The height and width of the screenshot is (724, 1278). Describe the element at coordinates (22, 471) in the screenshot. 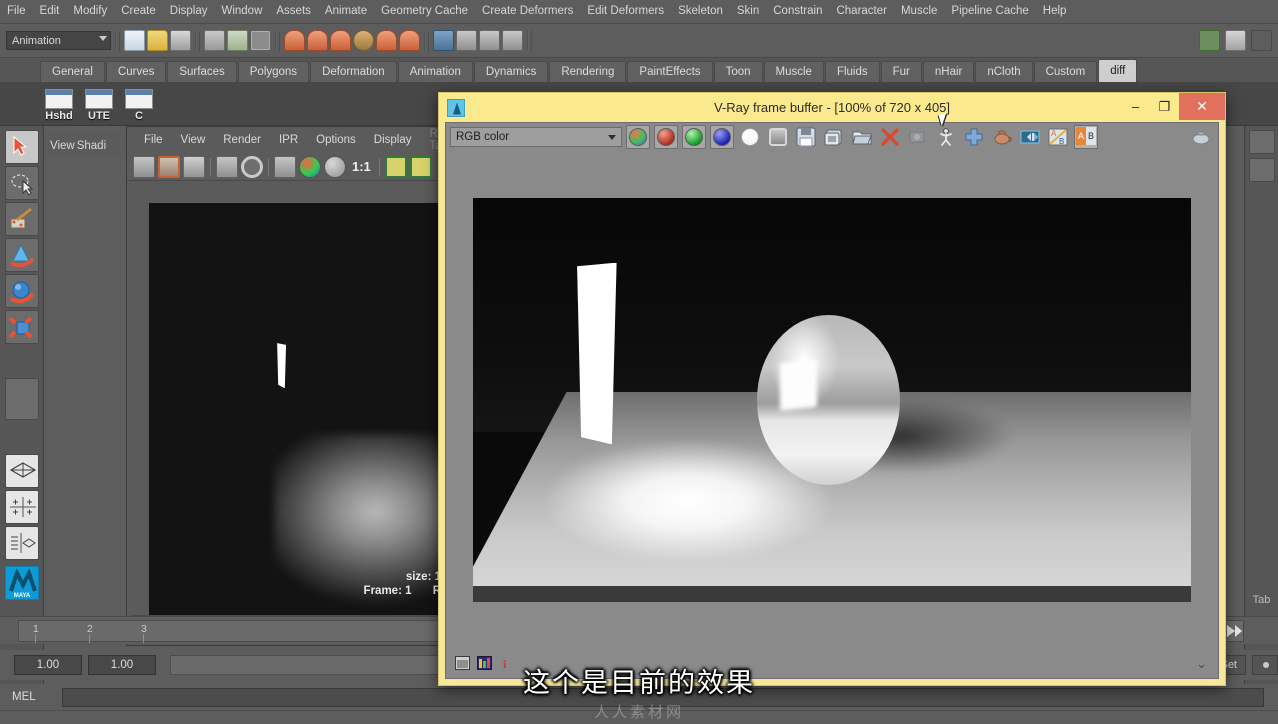

I see `single-pane-layout-icon` at that location.